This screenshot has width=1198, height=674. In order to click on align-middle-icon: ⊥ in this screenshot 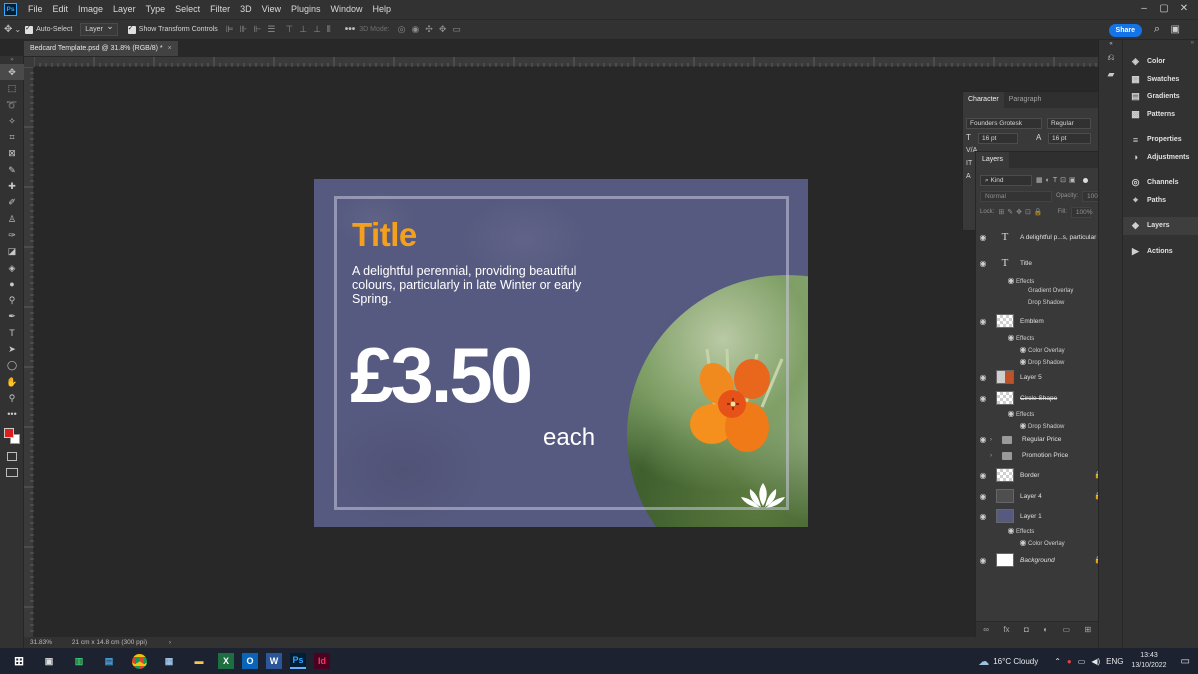, I will do `click(303, 29)`.